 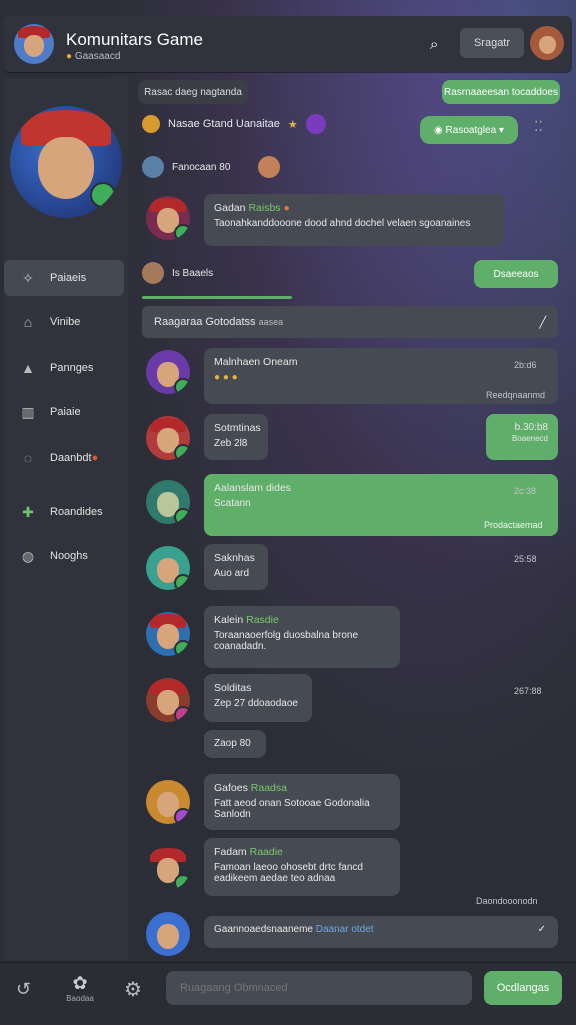 I want to click on event-line: Nasae Gtand Uanaitae ★, so click(x=234, y=124).